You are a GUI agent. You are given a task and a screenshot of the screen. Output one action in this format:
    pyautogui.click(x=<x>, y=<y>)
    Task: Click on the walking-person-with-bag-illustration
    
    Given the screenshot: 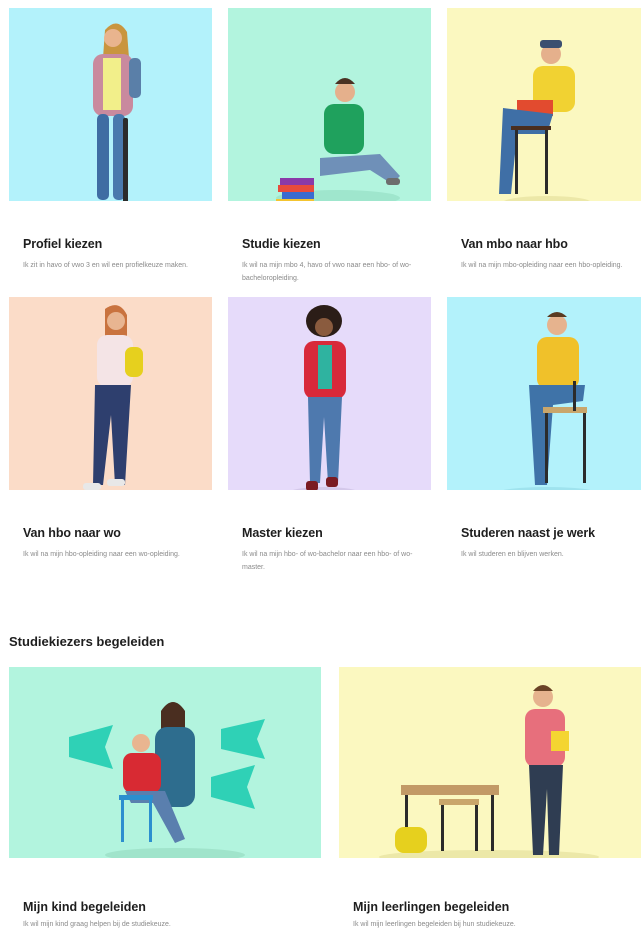 What is the action you would take?
    pyautogui.click(x=113, y=397)
    